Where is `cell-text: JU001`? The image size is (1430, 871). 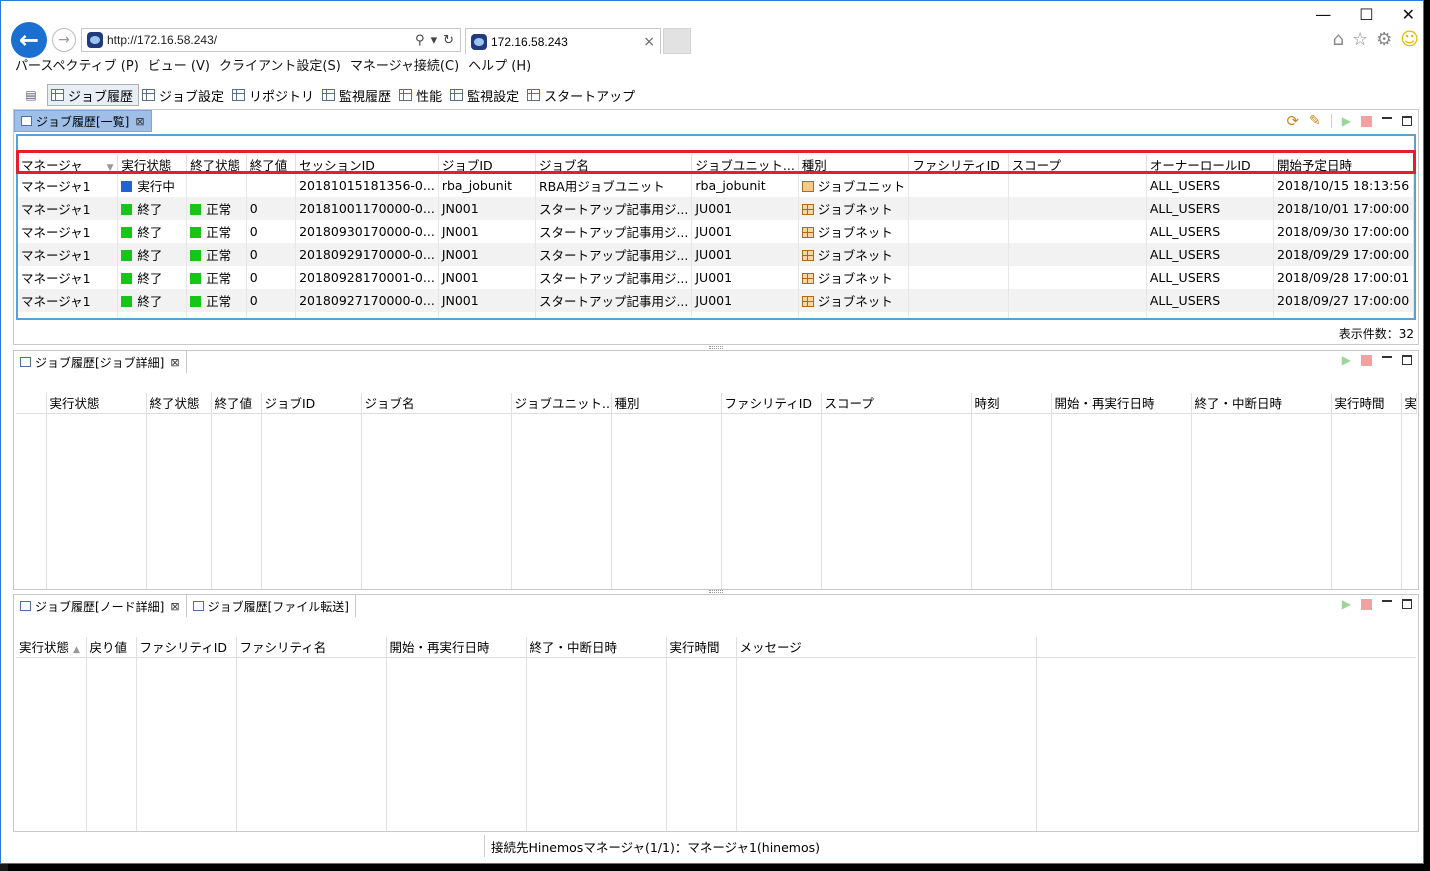
cell-text: JU001 is located at coordinates (714, 277).